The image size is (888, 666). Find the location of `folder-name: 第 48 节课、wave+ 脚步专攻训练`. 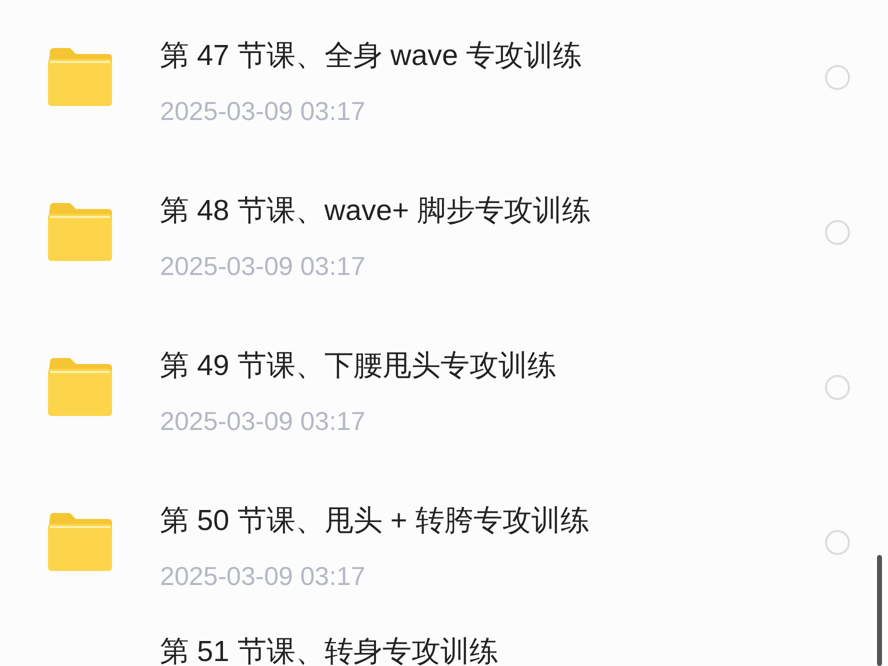

folder-name: 第 48 节课、wave+ 脚步专攻训练 is located at coordinates (376, 211).